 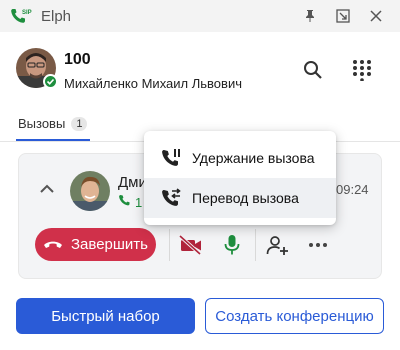 I want to click on hangup-icon, so click(x=53, y=244).